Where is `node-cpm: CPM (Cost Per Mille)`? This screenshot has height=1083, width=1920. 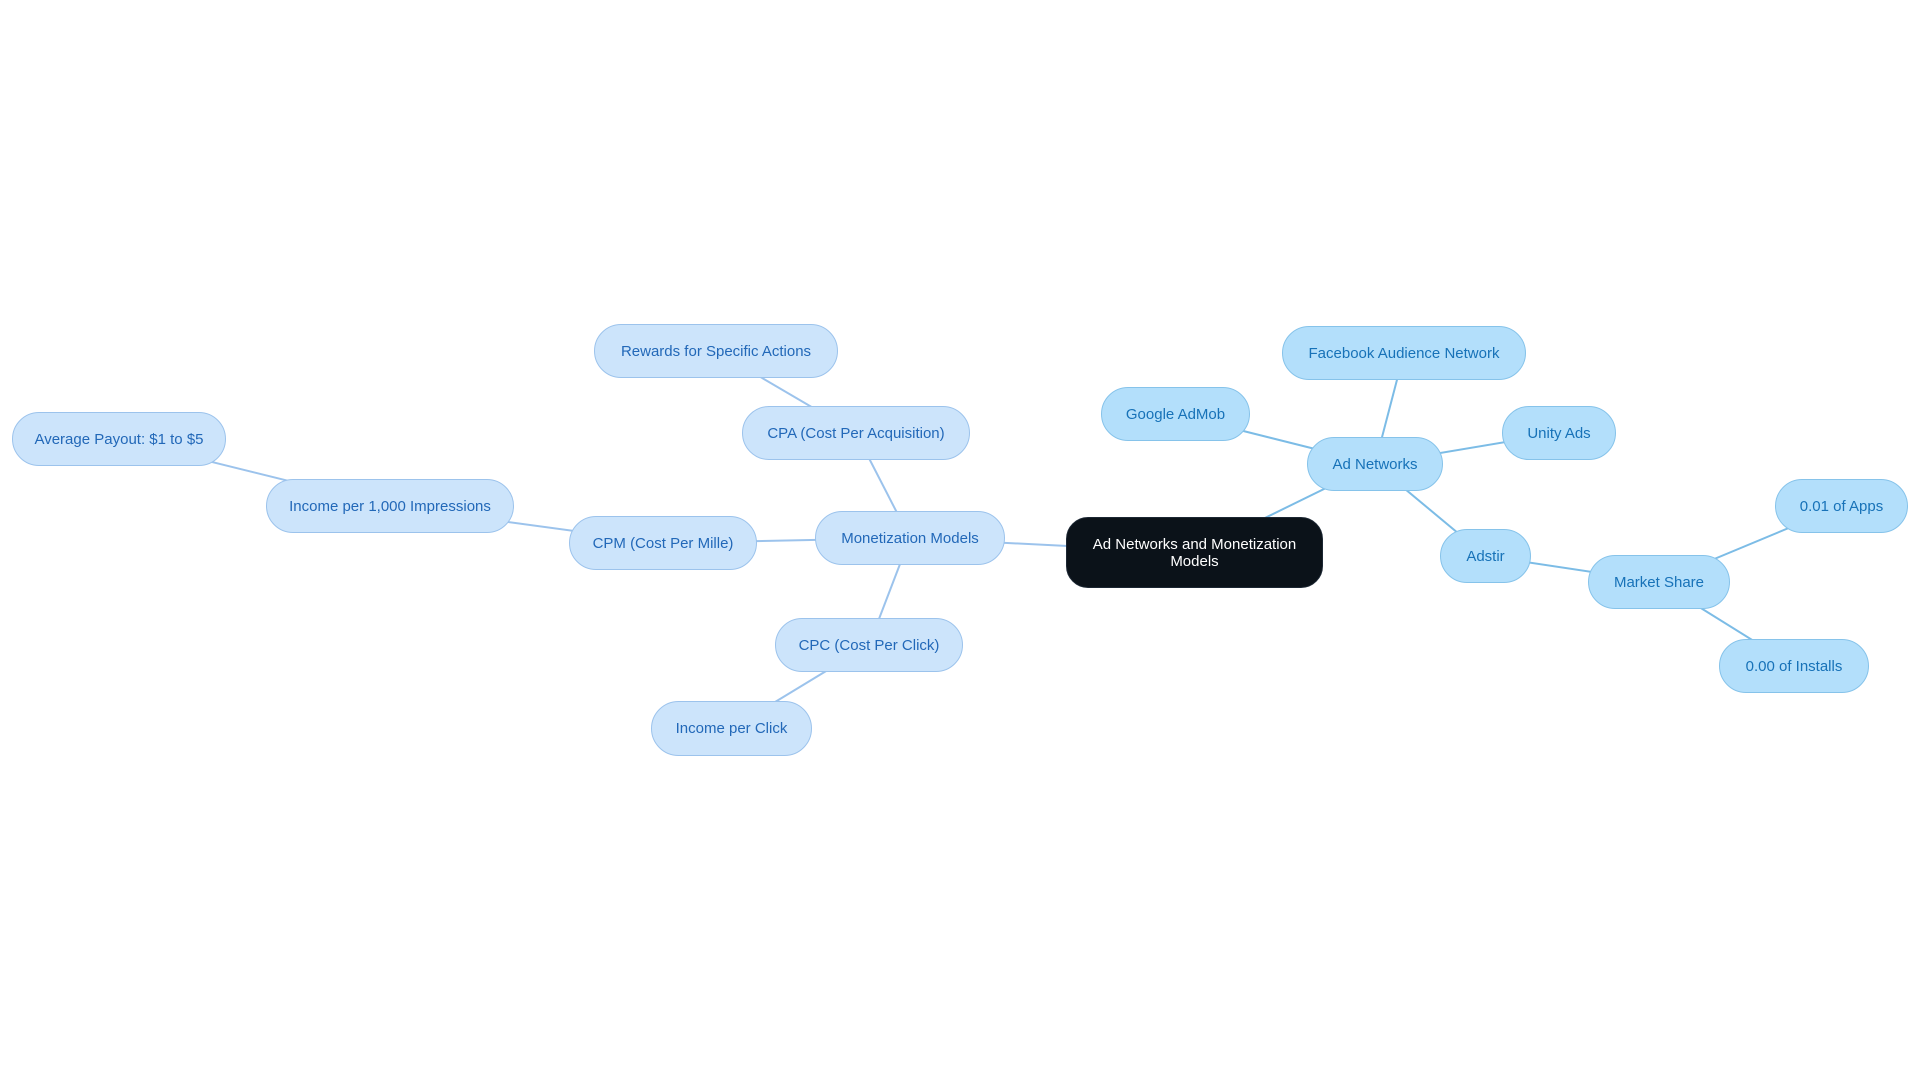
node-cpm: CPM (Cost Per Mille) is located at coordinates (663, 543).